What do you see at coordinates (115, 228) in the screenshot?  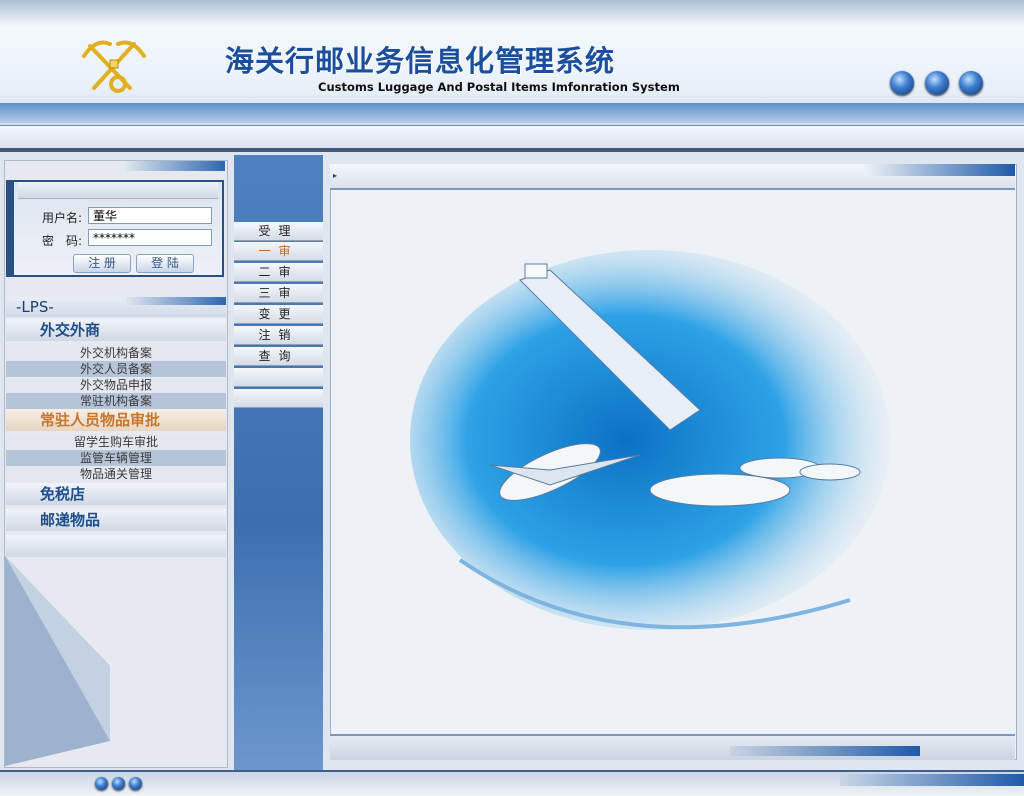 I see `login-form: 用户名: 董华 密 码: ******* 注 册 登 陆` at bounding box center [115, 228].